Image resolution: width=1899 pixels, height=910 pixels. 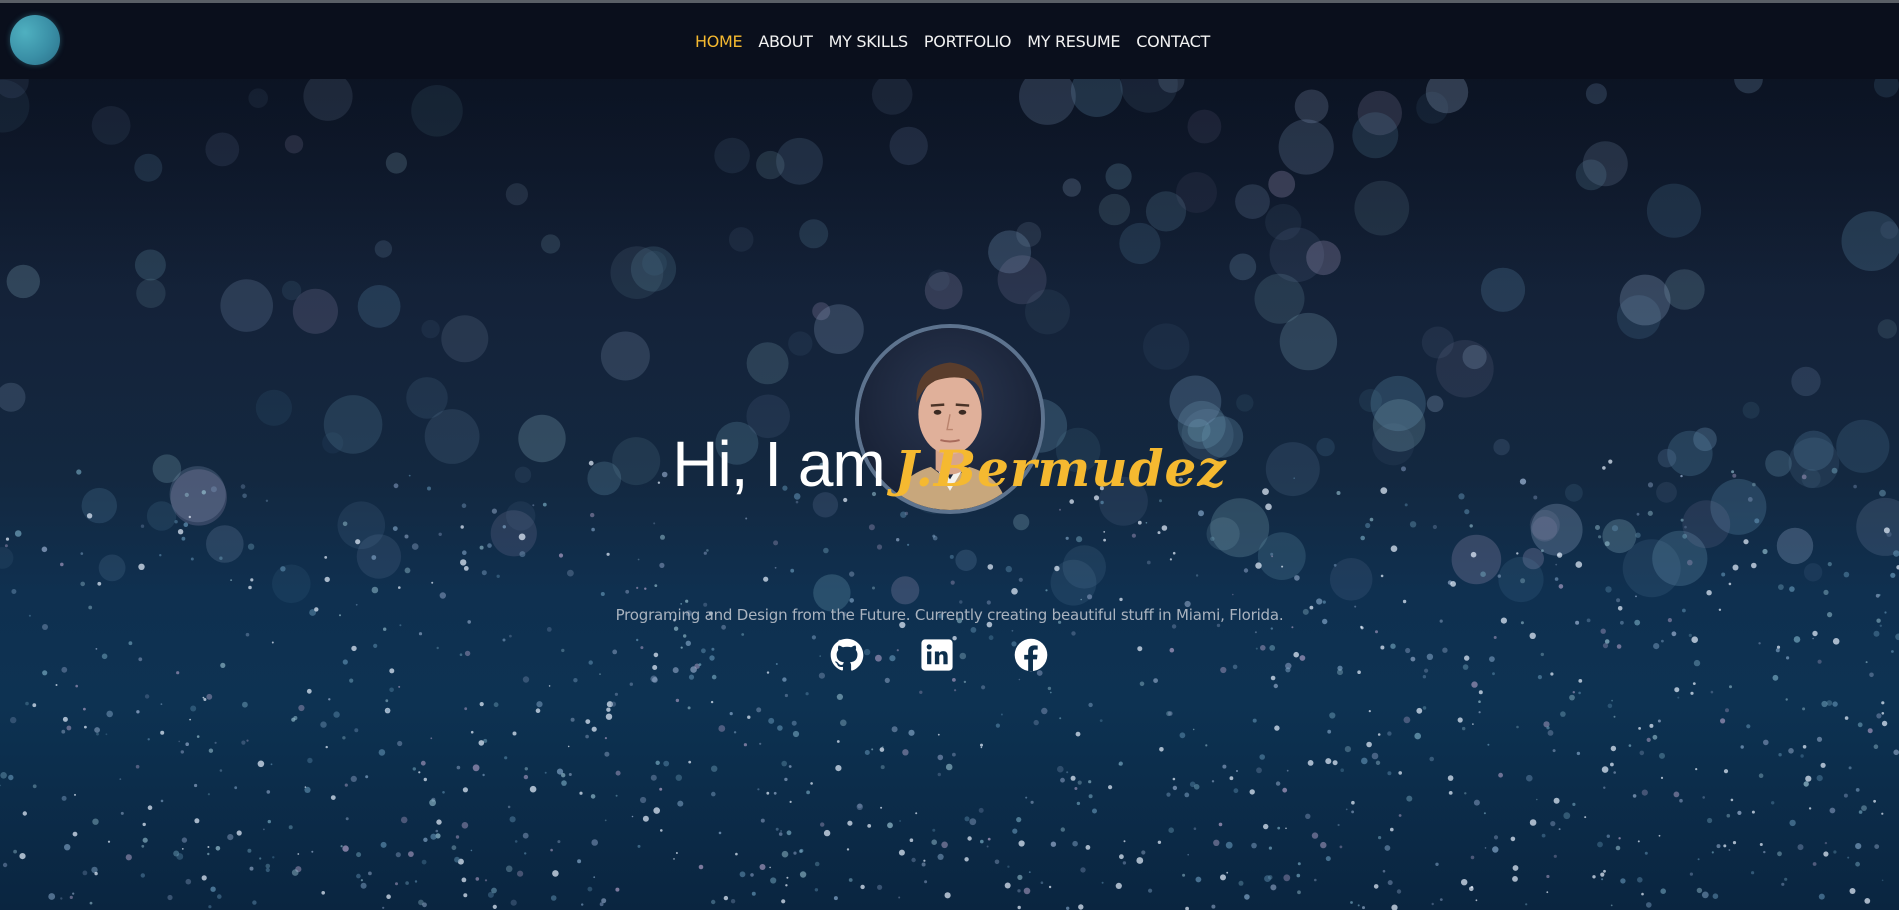 I want to click on nav-my-resume: MY RESUME, so click(x=1073, y=41).